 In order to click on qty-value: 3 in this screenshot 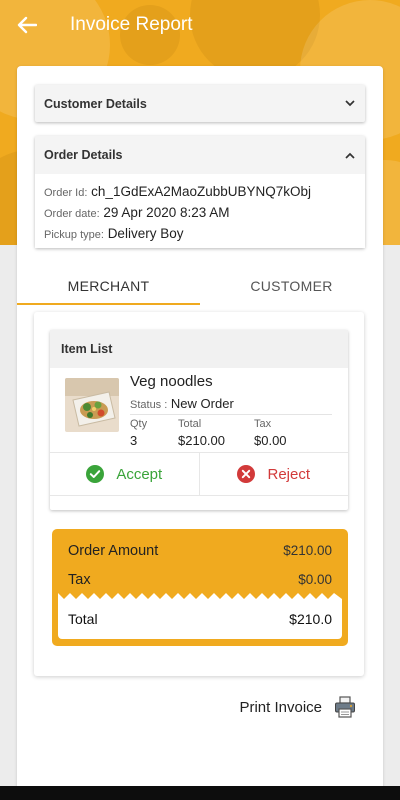, I will do `click(134, 440)`.